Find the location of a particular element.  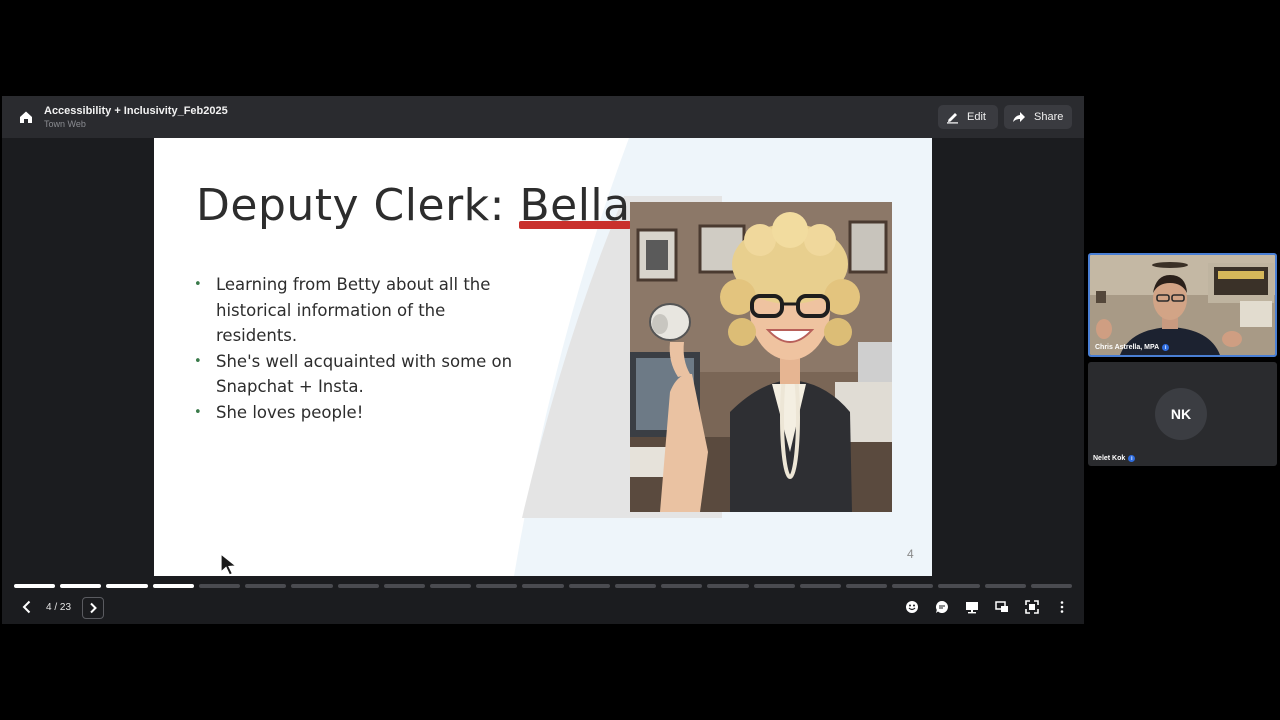

participant-video is located at coordinates (1182, 305).